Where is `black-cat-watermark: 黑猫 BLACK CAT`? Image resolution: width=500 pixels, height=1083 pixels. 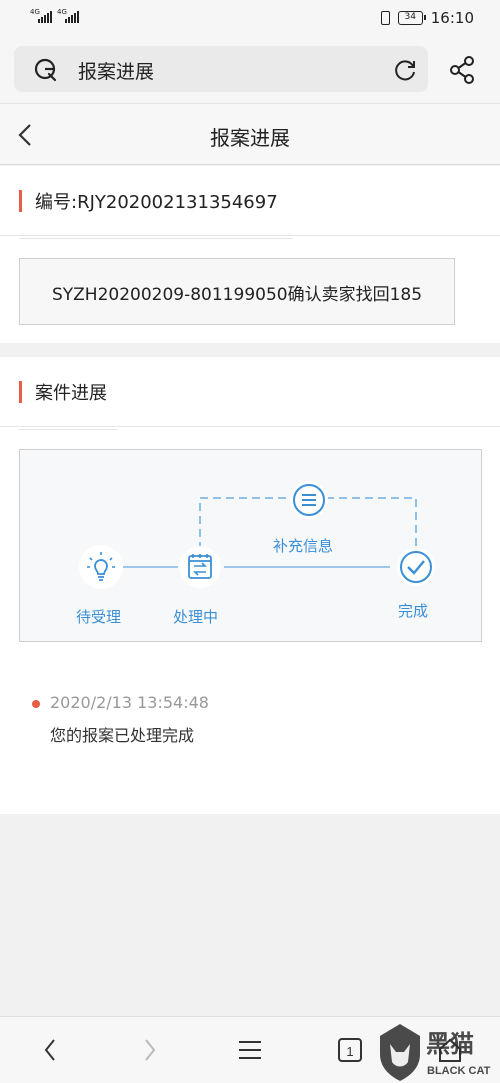 black-cat-watermark: 黑猫 BLACK CAT is located at coordinates (438, 1052).